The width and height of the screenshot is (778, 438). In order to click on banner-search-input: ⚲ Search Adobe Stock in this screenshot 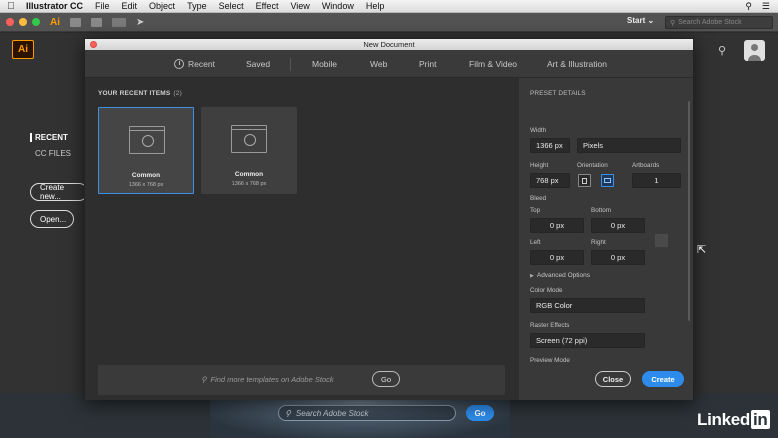, I will do `click(367, 413)`.